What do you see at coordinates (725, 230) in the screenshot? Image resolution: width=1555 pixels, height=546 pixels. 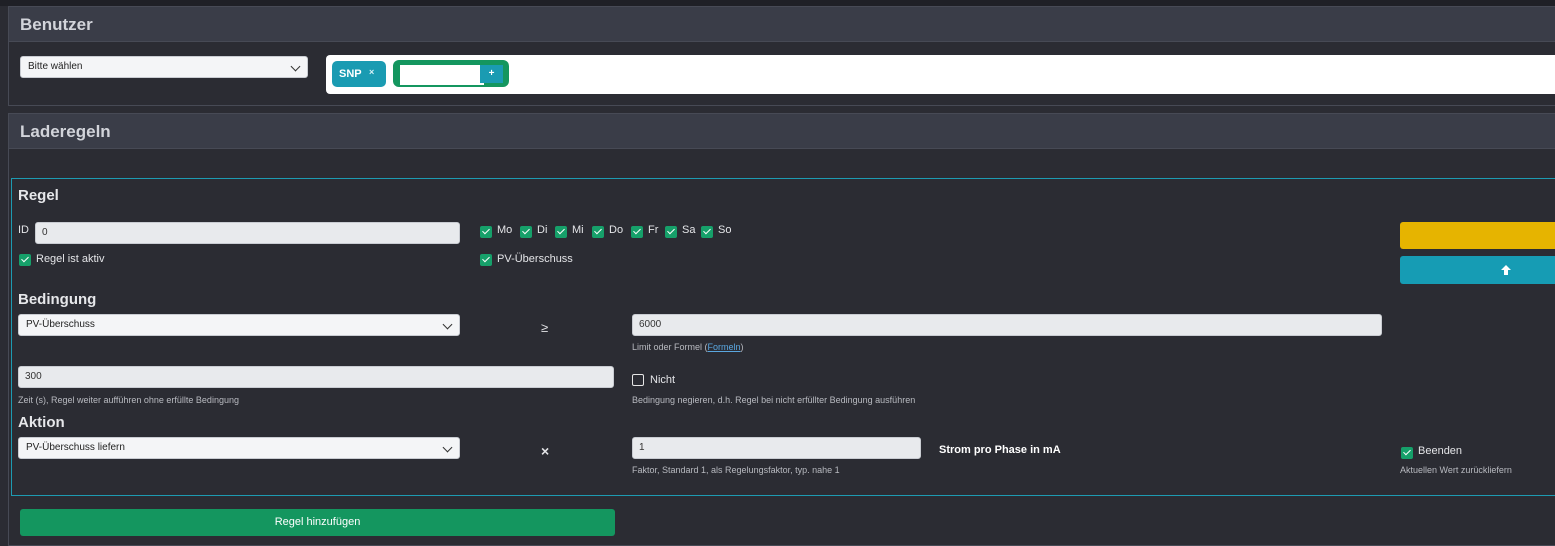 I see `day-label-so: So` at bounding box center [725, 230].